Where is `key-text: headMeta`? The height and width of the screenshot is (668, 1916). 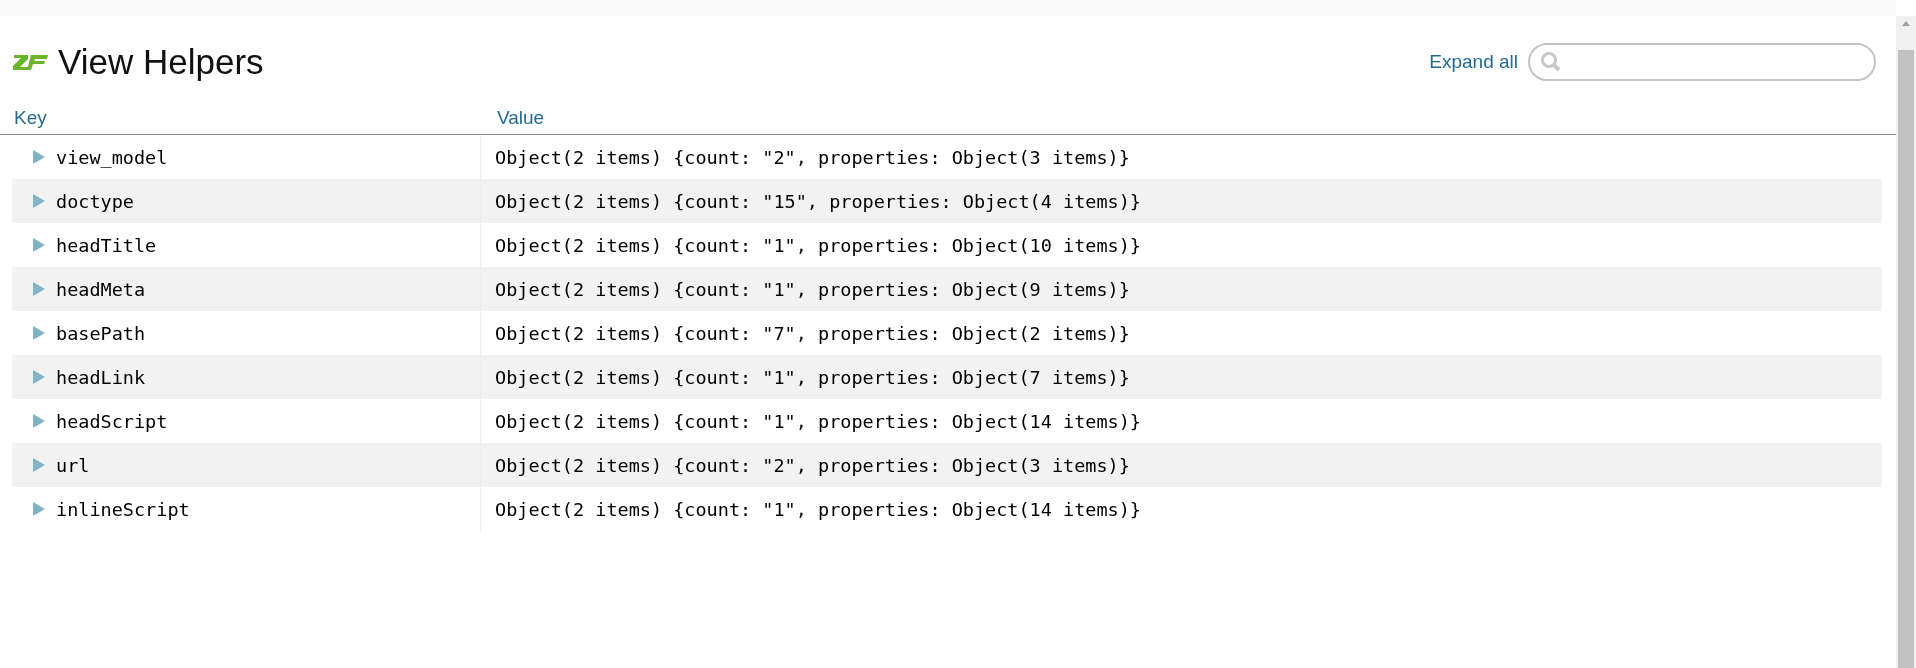 key-text: headMeta is located at coordinates (101, 289).